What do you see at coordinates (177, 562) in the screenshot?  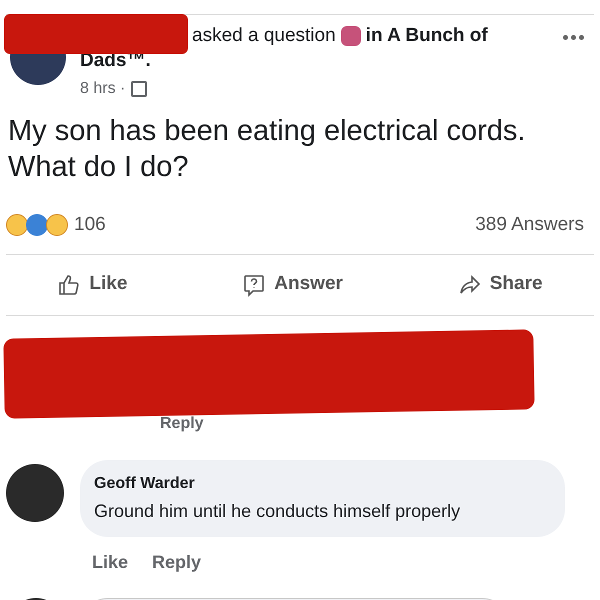 I see `comment-action-link: Reply` at bounding box center [177, 562].